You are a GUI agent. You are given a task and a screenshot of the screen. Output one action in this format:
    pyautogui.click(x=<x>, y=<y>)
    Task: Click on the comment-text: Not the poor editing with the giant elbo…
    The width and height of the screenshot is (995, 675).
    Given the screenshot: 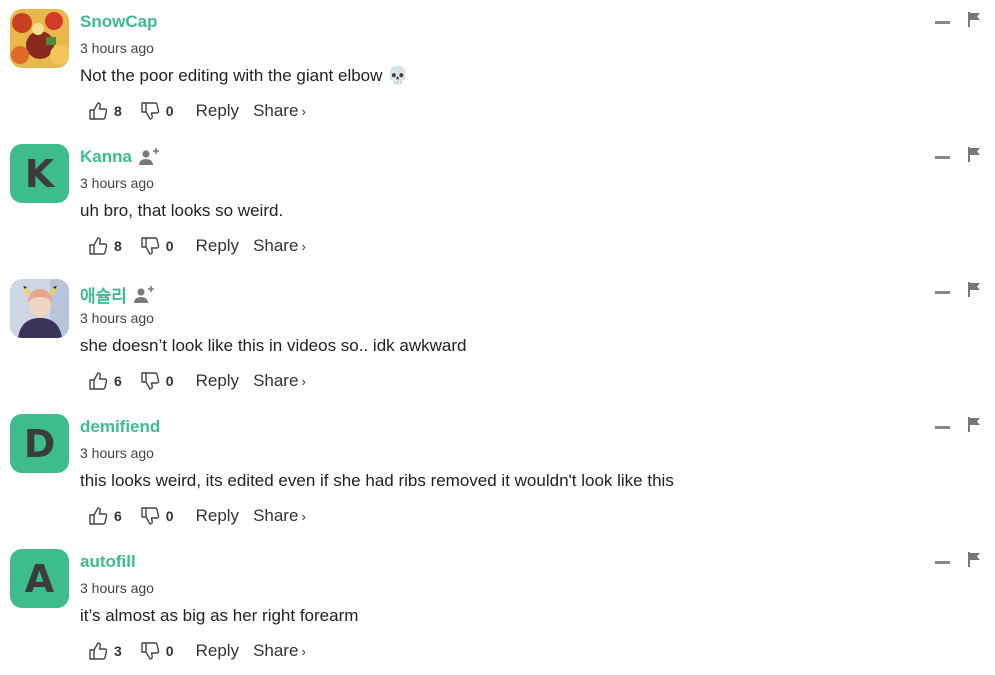 What is the action you would take?
    pyautogui.click(x=244, y=76)
    